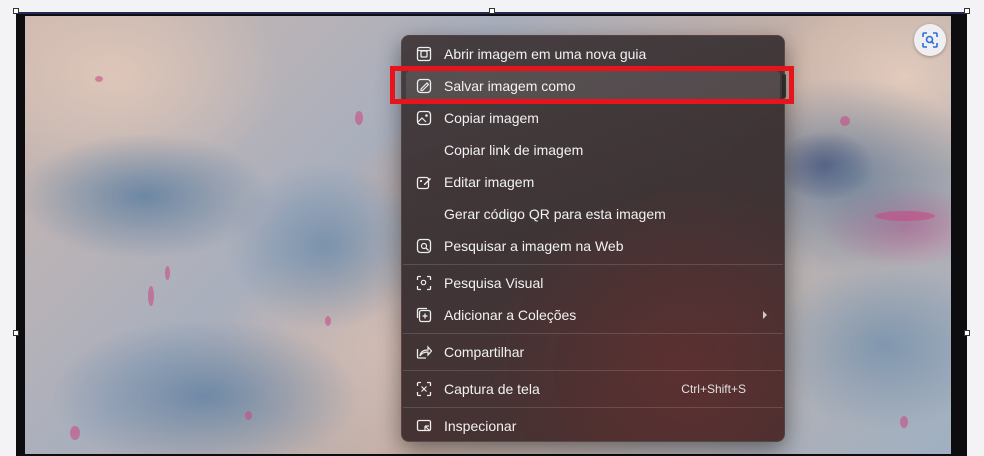 The height and width of the screenshot is (456, 984). I want to click on menu-item-inspect: Inspecionar, so click(593, 426).